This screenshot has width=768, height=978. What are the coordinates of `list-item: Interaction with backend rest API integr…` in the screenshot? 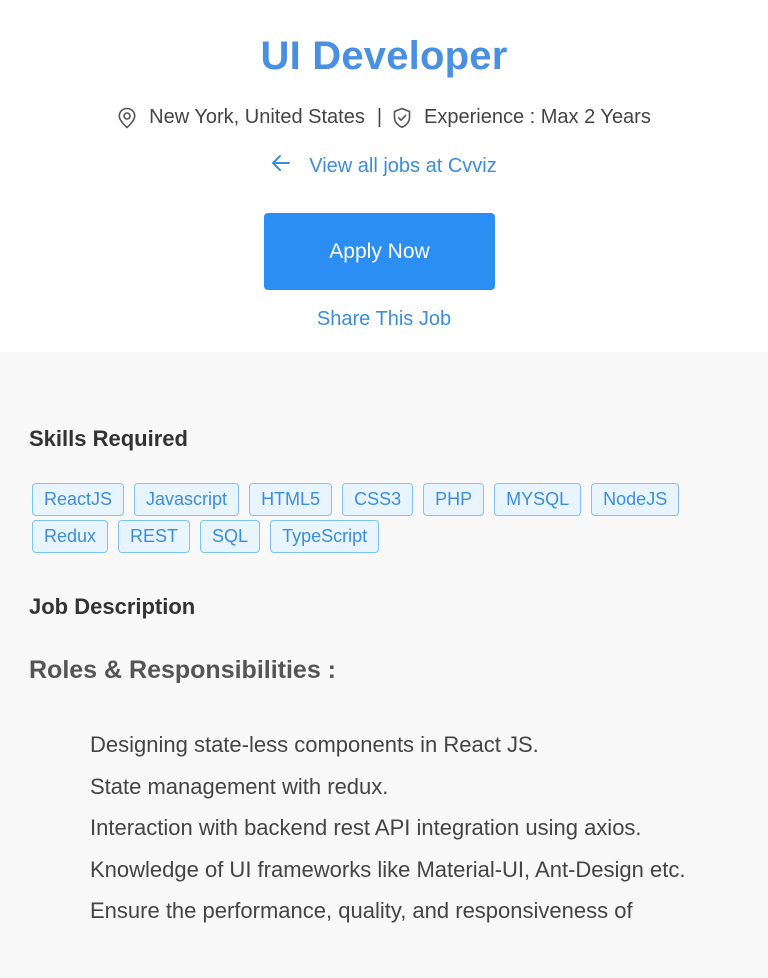 It's located at (366, 827).